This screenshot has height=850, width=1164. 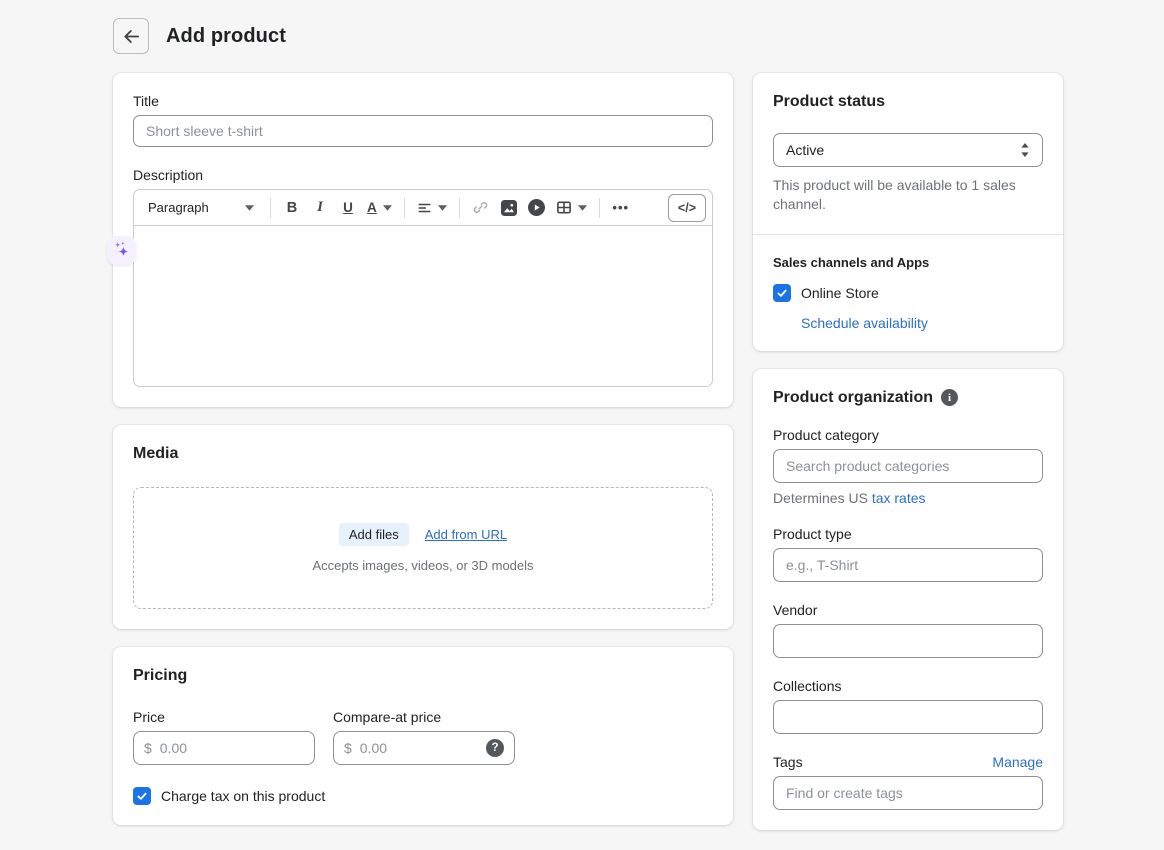 I want to click on paragraph-style-value: Paragraph, so click(x=178, y=207).